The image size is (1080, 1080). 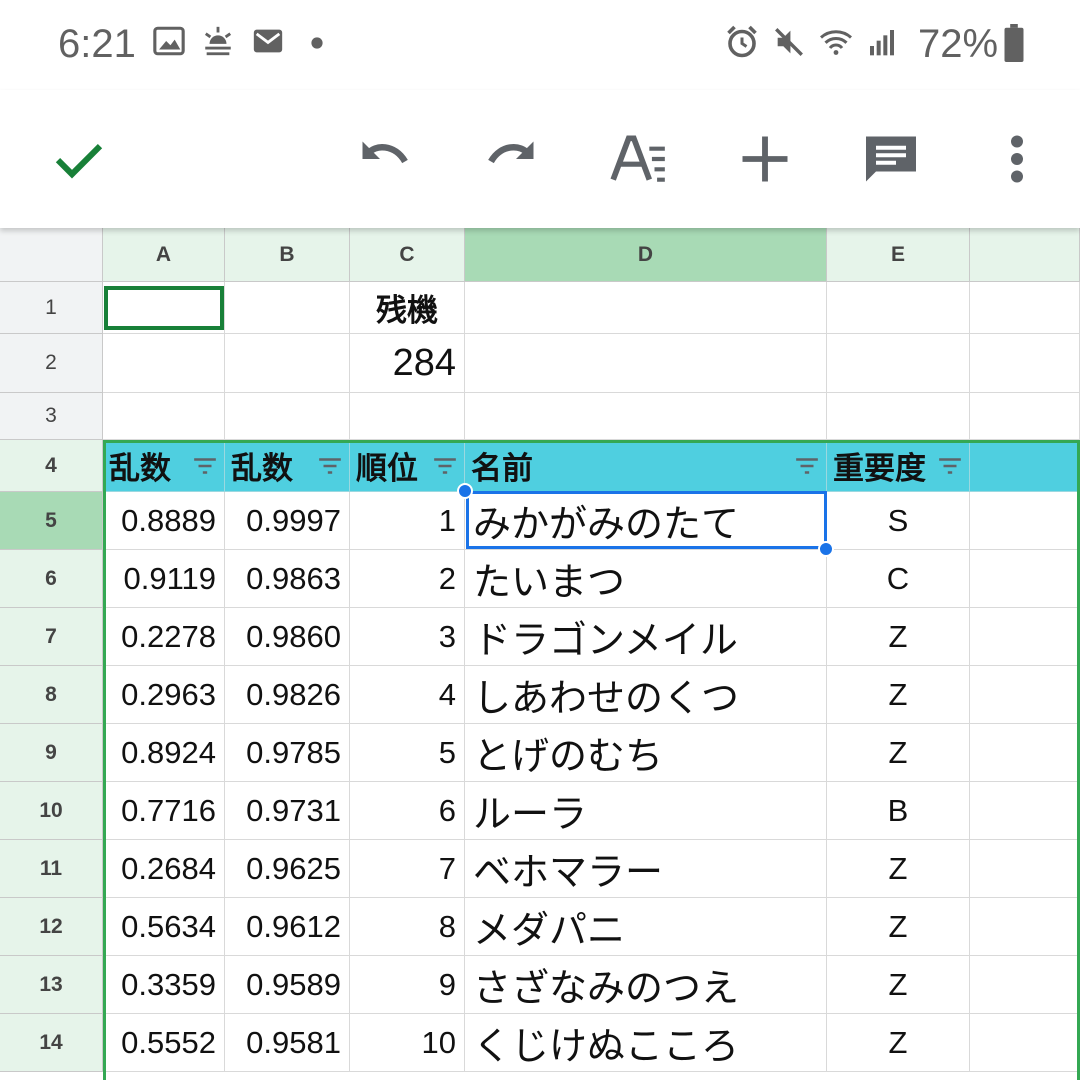 What do you see at coordinates (287, 927) in the screenshot?
I see `table-cell: 0.9612` at bounding box center [287, 927].